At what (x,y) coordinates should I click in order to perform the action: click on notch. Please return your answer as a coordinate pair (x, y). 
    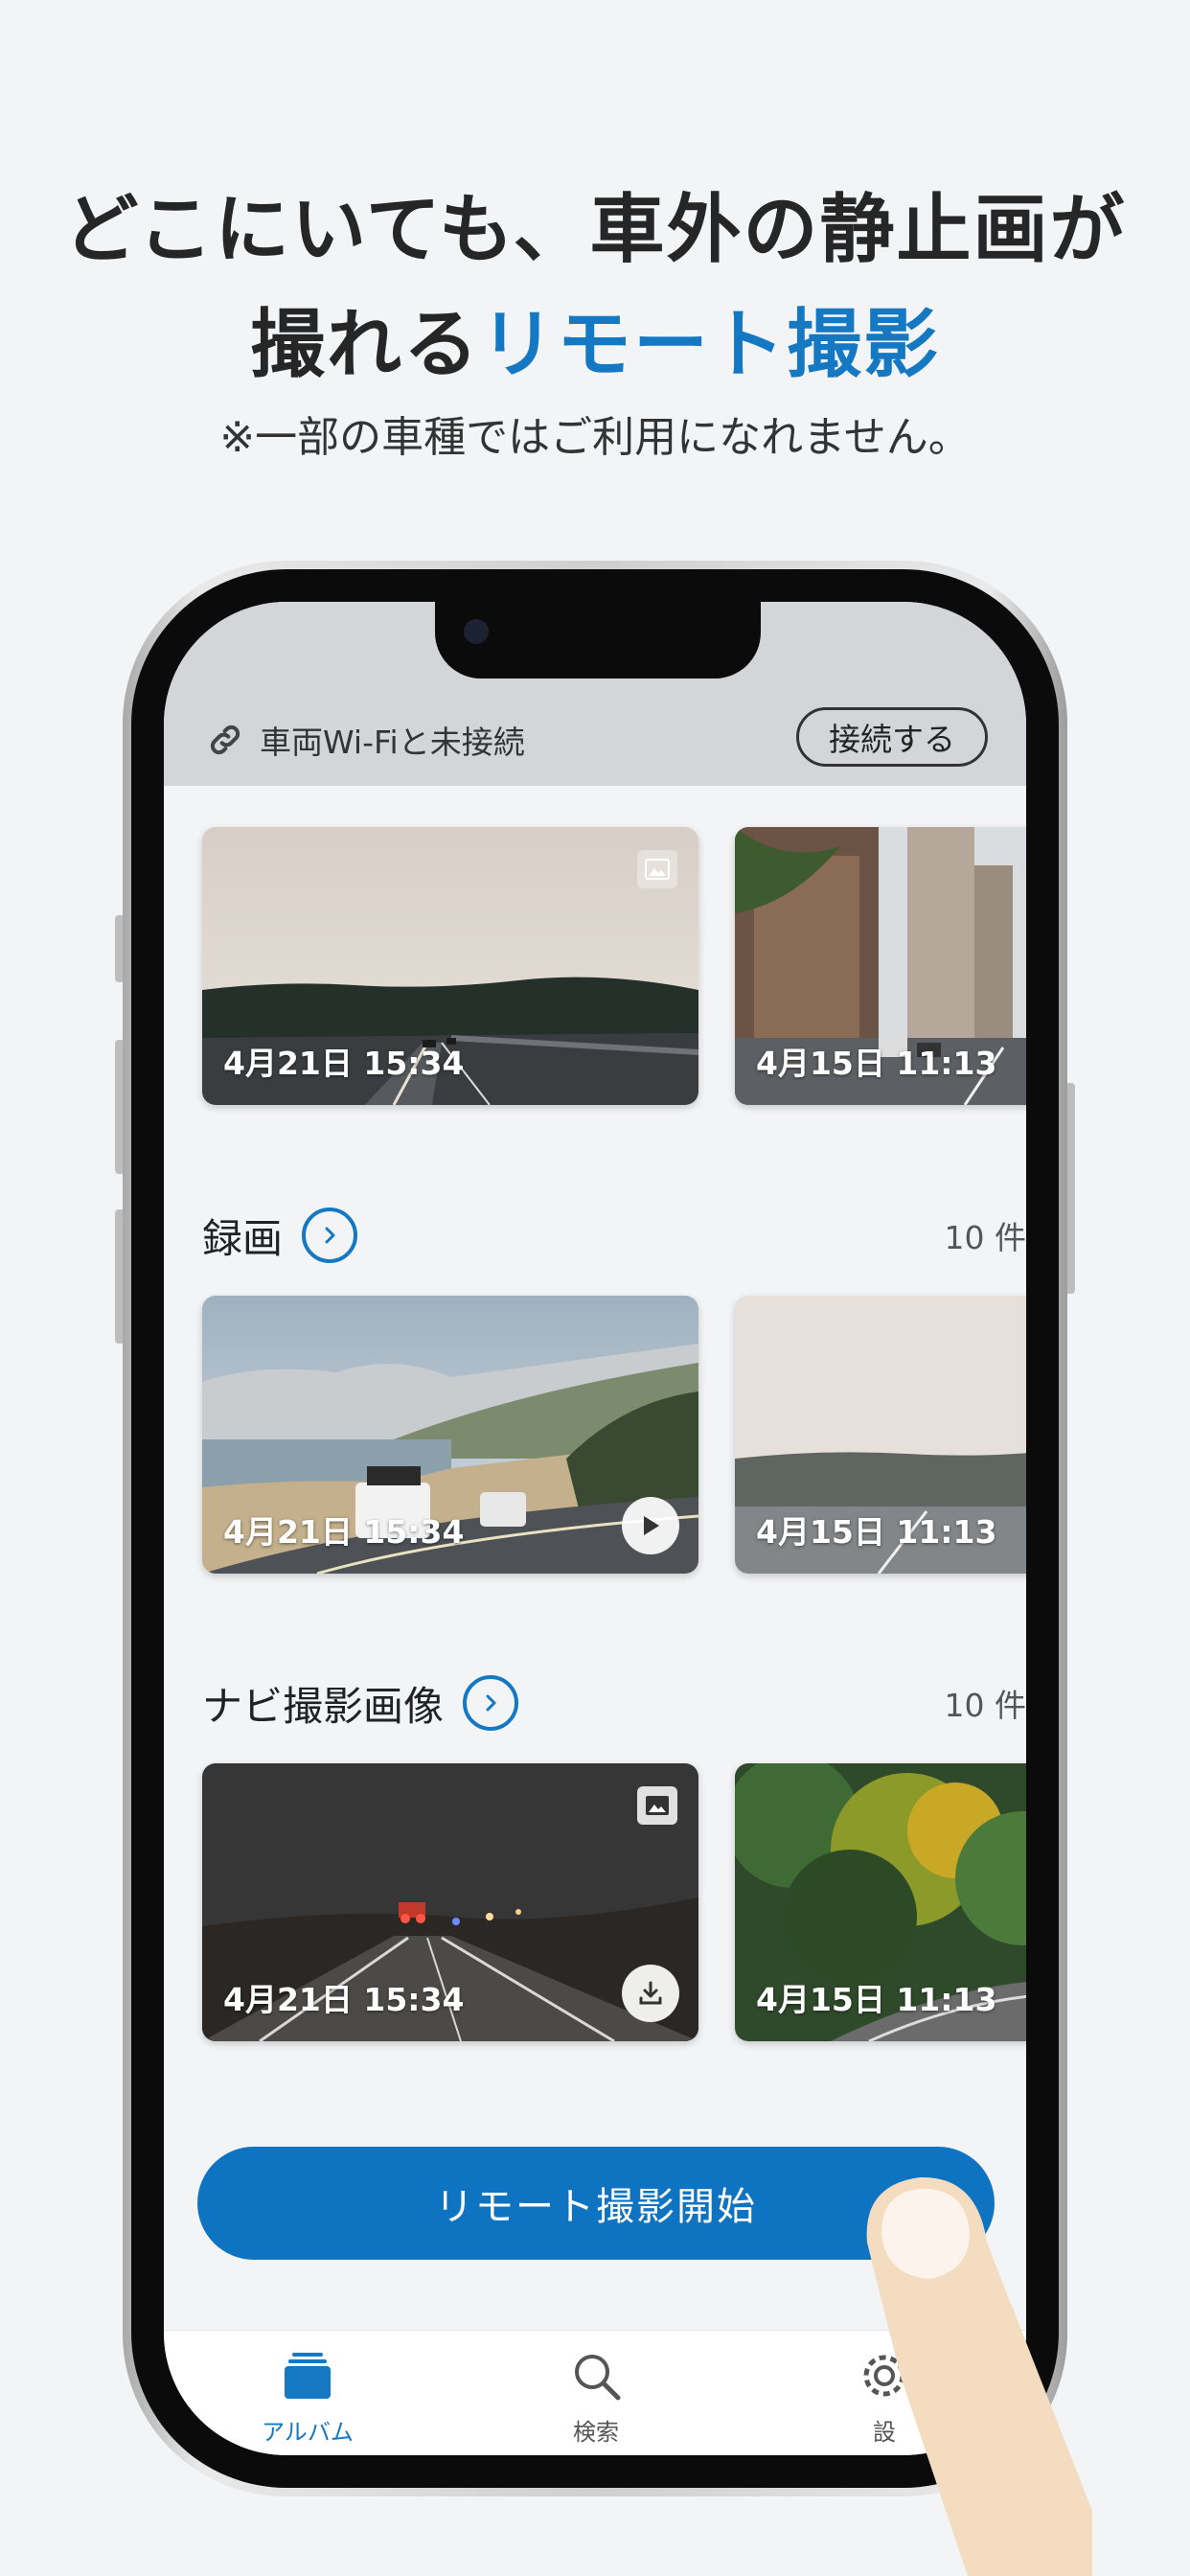
    Looking at the image, I should click on (598, 640).